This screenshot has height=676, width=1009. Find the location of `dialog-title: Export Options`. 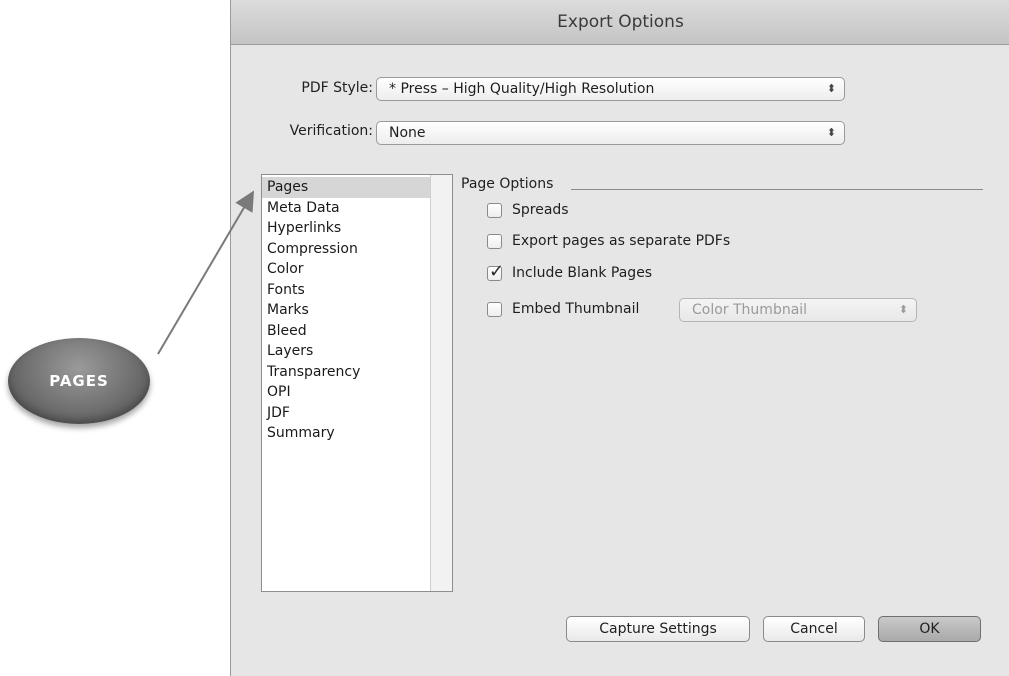

dialog-title: Export Options is located at coordinates (620, 22).